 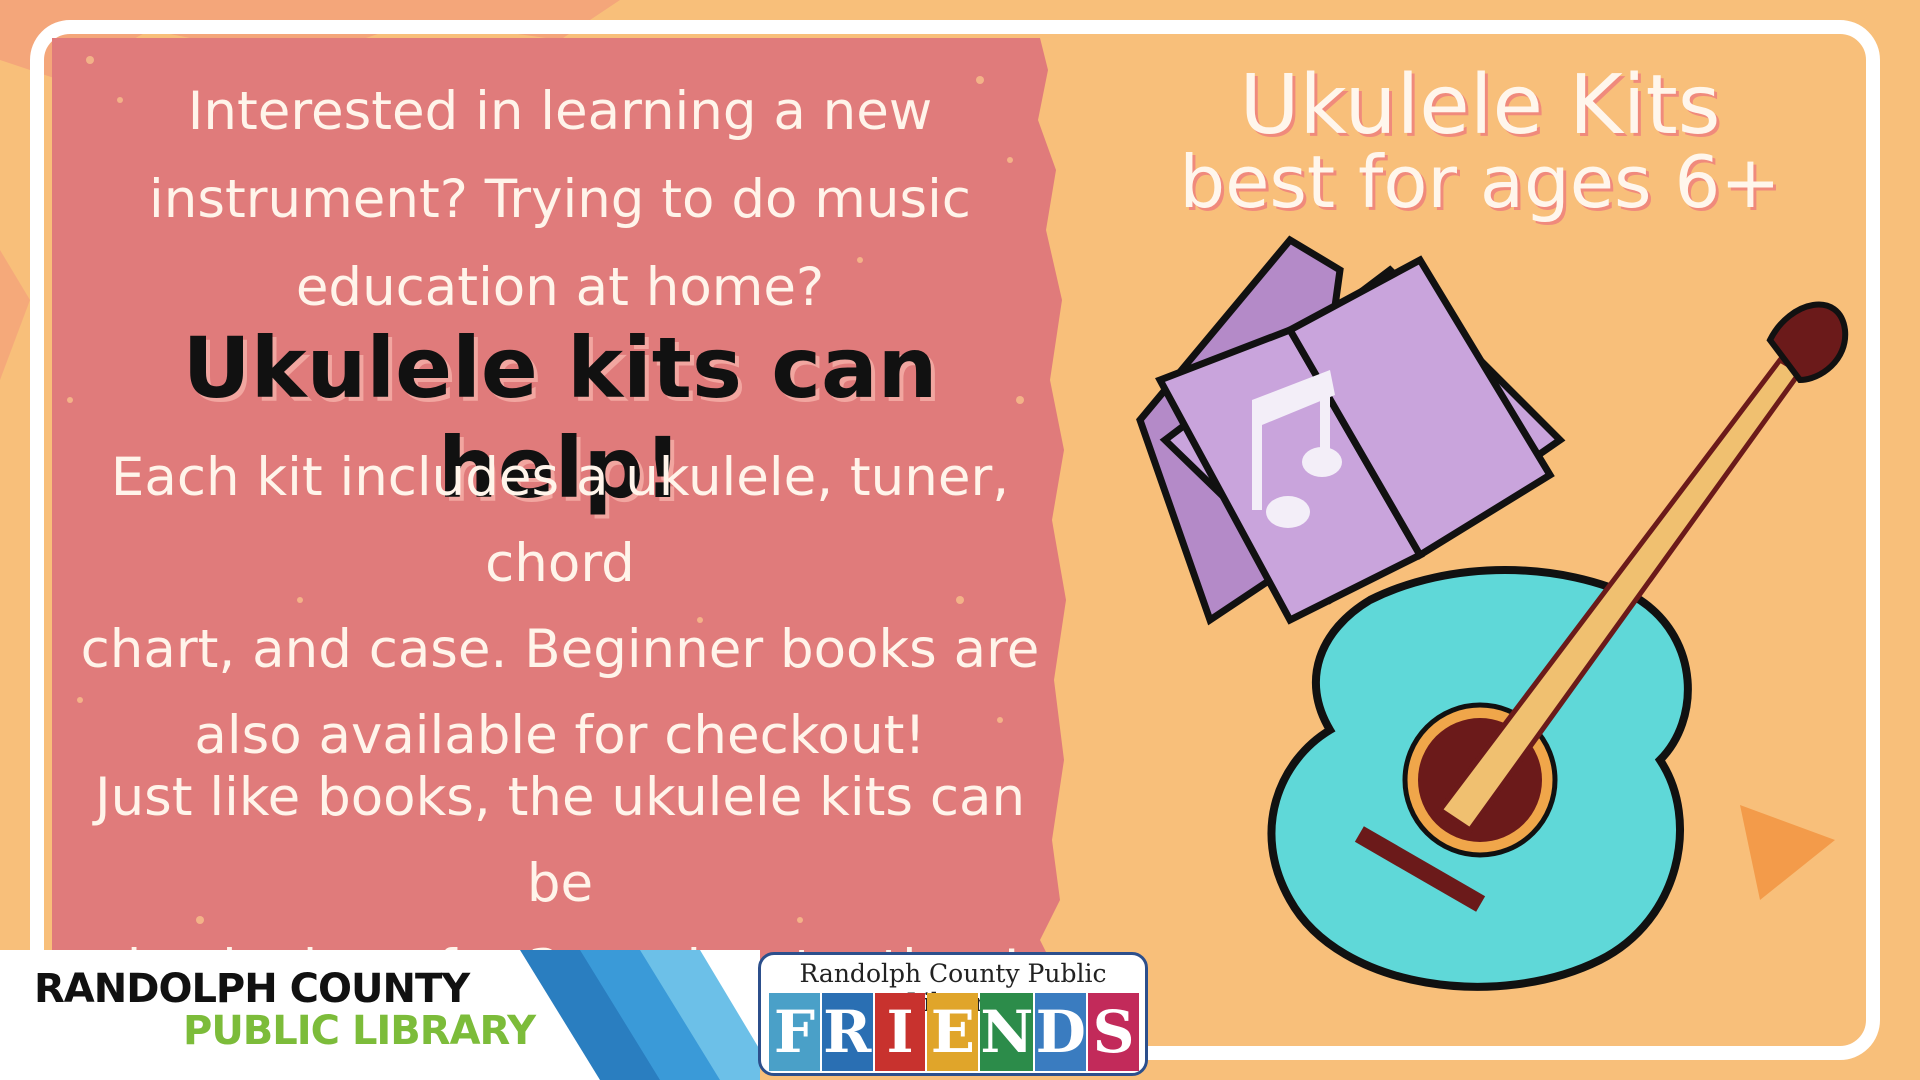 What do you see at coordinates (847, 1032) in the screenshot?
I see `friends-letter-r: R` at bounding box center [847, 1032].